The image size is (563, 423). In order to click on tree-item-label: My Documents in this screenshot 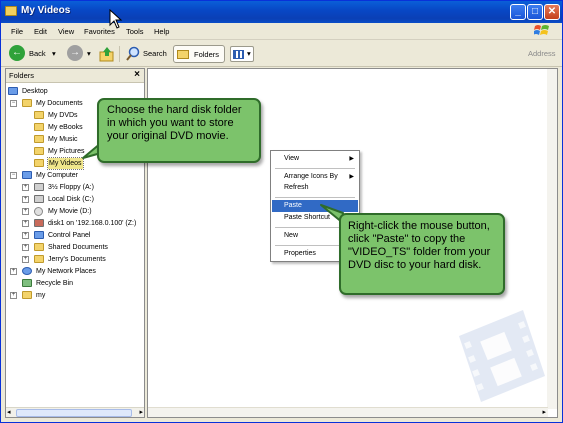, I will do `click(59, 103)`.